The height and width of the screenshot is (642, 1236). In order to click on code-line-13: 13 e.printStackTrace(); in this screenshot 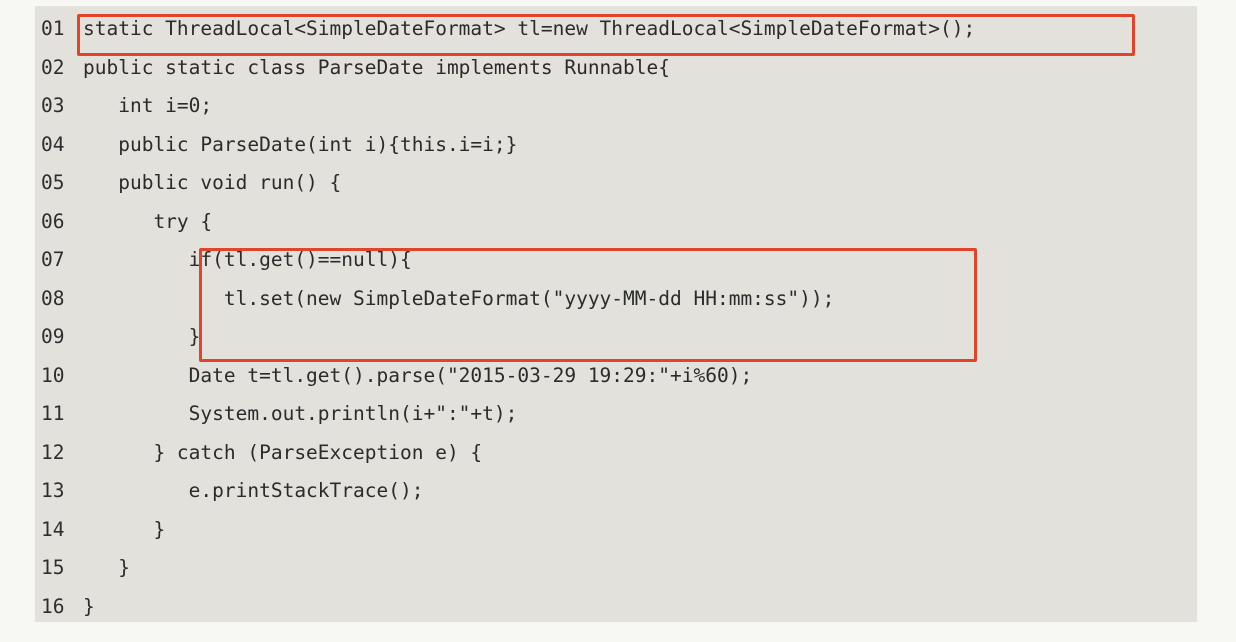, I will do `click(229, 491)`.